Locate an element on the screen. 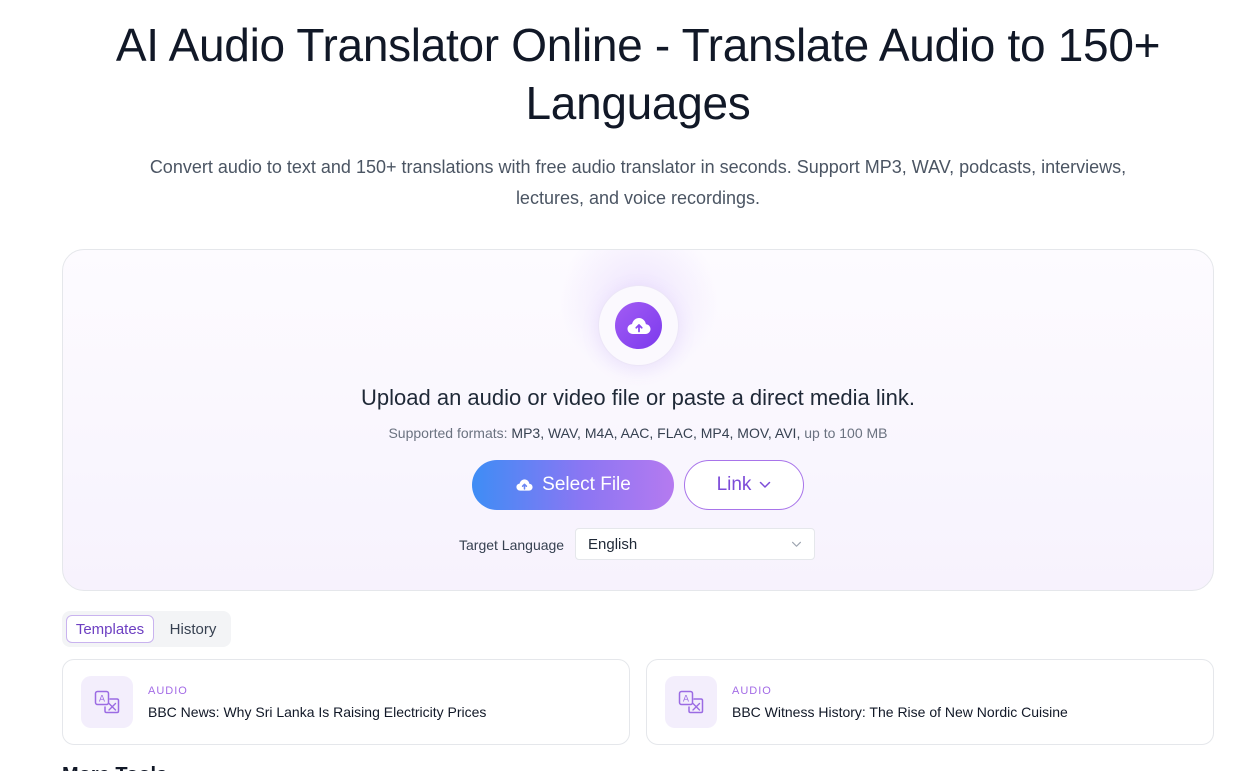 The width and height of the screenshot is (1254, 771). next-section-heading: More Tools is located at coordinates (114, 767).